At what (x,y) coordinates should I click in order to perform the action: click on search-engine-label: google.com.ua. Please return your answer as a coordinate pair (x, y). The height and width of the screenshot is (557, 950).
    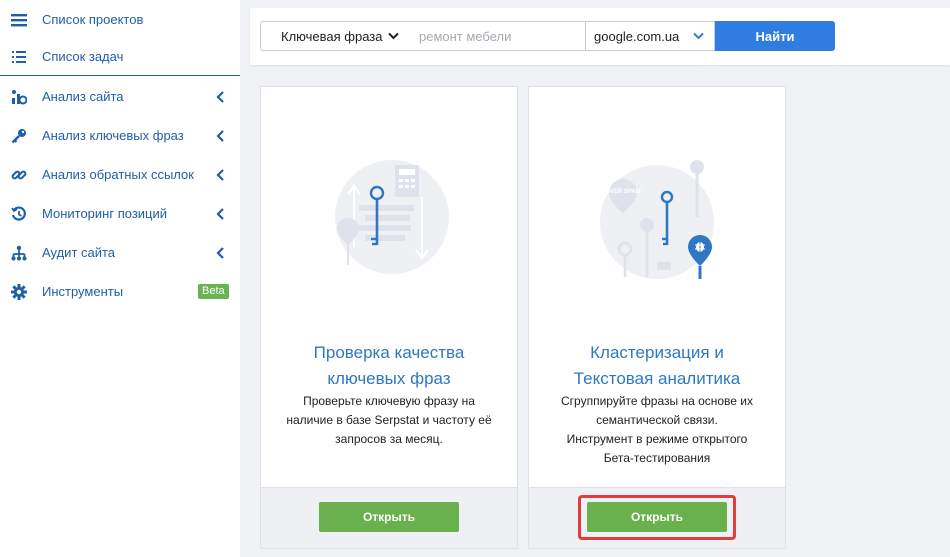
    Looking at the image, I should click on (637, 36).